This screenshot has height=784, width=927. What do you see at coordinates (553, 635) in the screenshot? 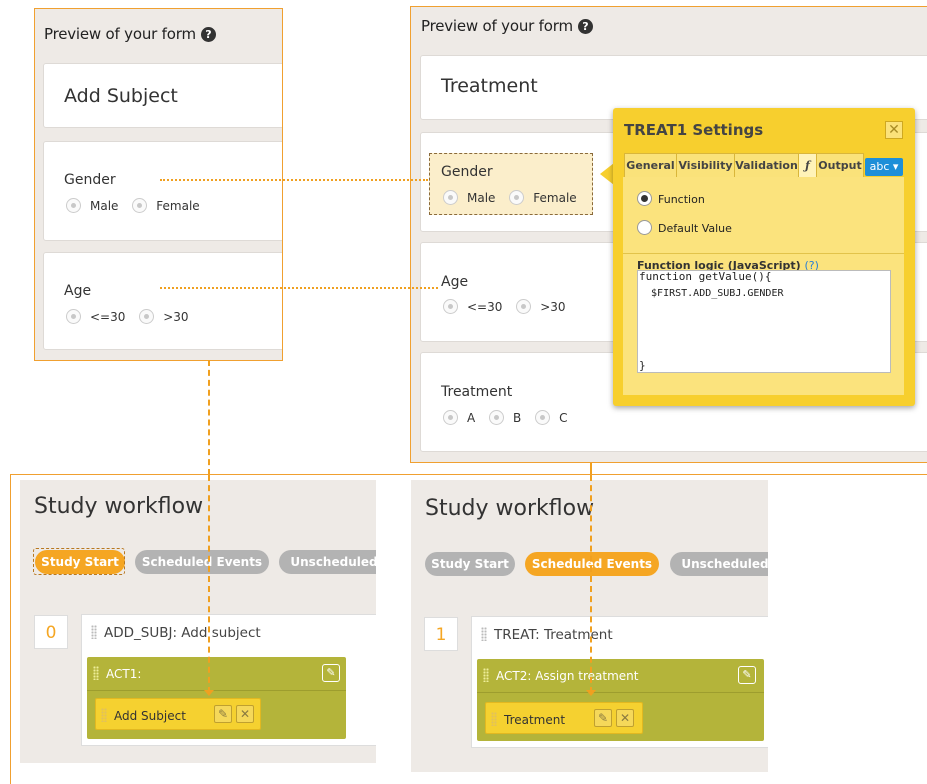
I see `step-name: TREAT: Treatment` at bounding box center [553, 635].